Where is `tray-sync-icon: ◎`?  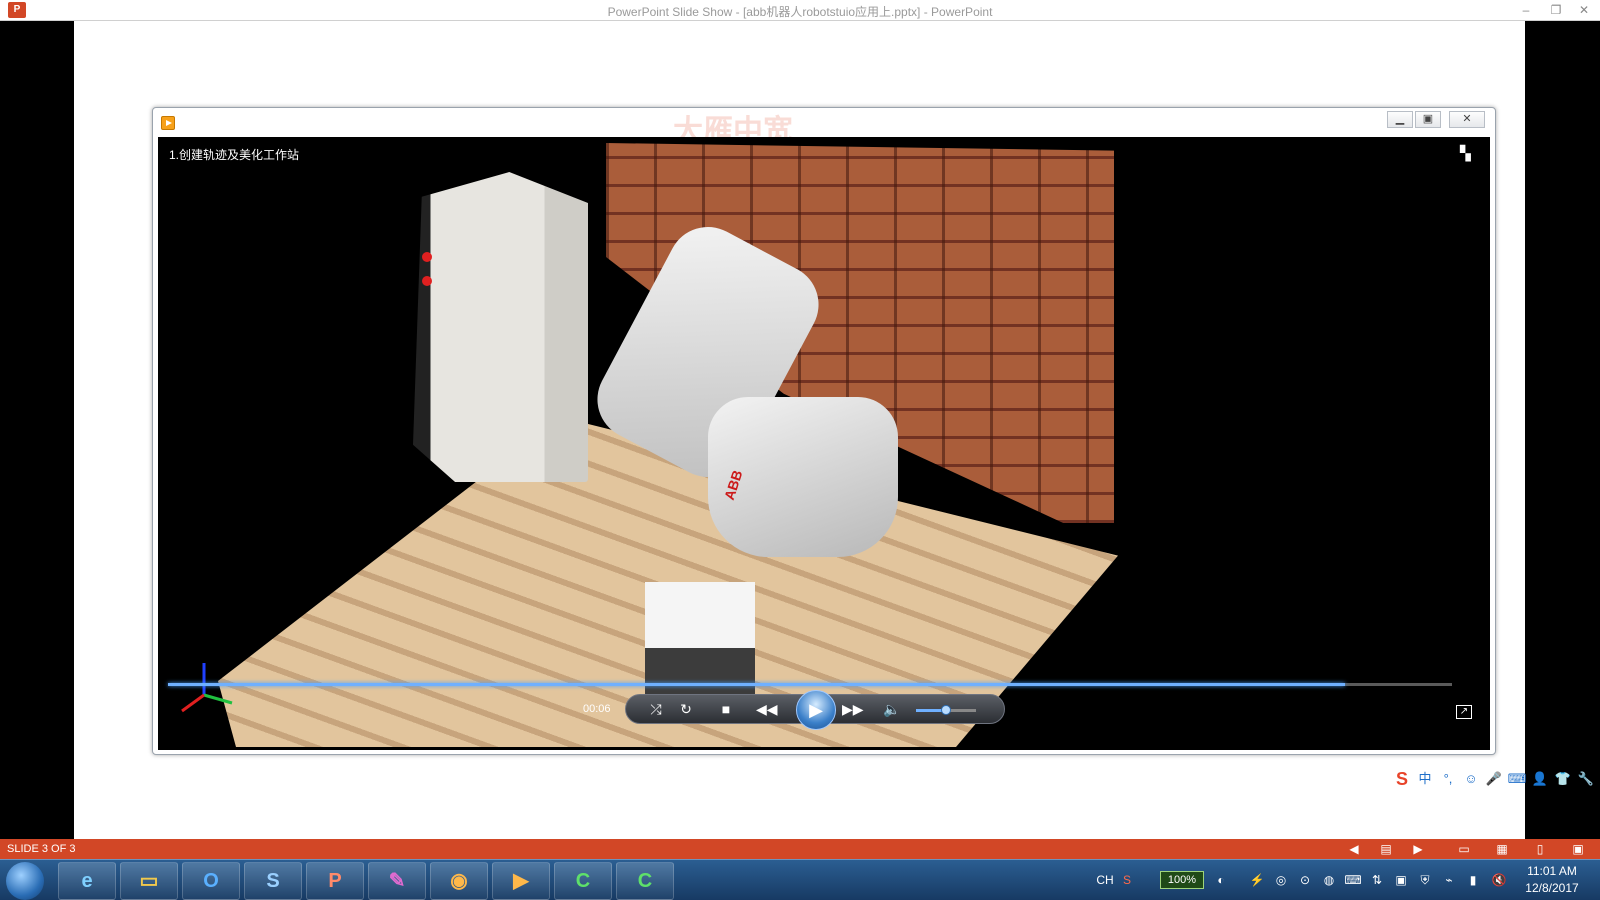 tray-sync-icon: ◎ is located at coordinates (1281, 880).